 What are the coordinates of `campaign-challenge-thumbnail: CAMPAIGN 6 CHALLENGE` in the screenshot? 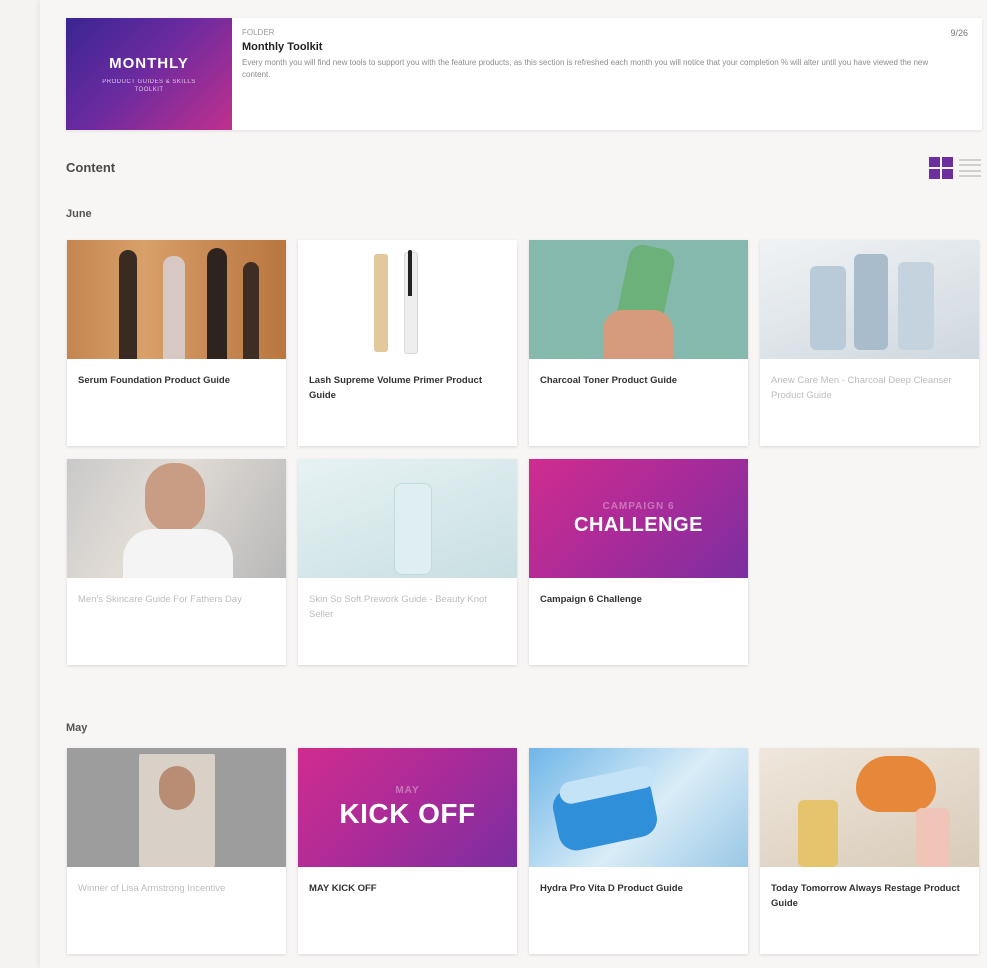 It's located at (638, 518).